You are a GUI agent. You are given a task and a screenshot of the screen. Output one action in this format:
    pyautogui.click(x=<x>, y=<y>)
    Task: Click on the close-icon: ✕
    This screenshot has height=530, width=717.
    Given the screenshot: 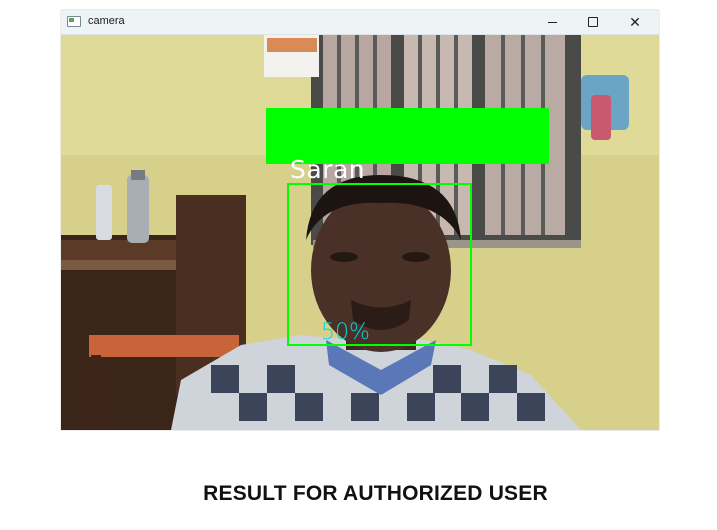 What is the action you would take?
    pyautogui.click(x=635, y=22)
    